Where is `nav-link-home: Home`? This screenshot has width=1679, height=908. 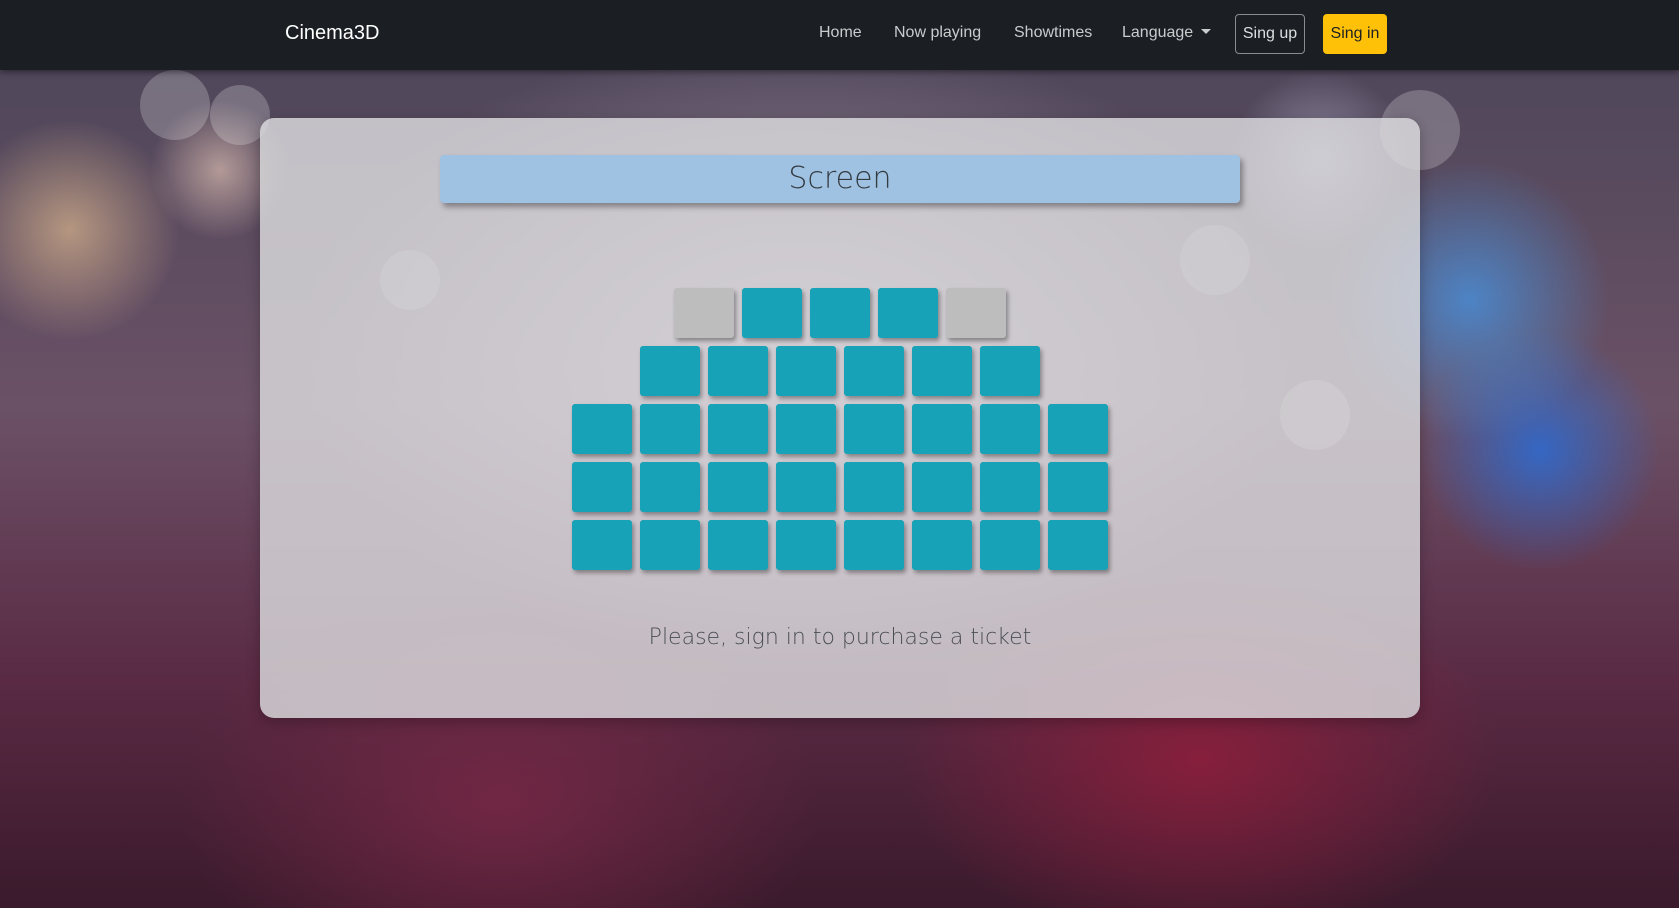
nav-link-home: Home is located at coordinates (840, 33).